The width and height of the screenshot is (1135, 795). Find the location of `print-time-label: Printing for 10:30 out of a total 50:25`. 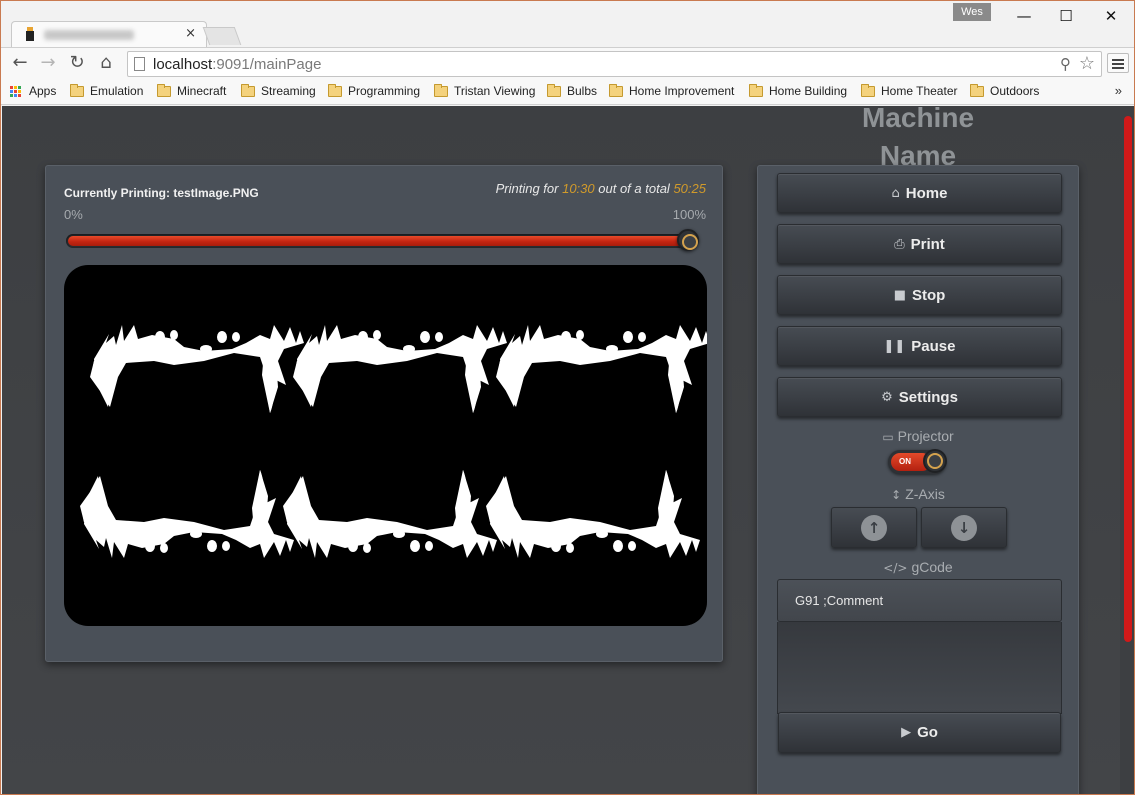

print-time-label: Printing for 10:30 out of a total 50:25 is located at coordinates (600, 188).